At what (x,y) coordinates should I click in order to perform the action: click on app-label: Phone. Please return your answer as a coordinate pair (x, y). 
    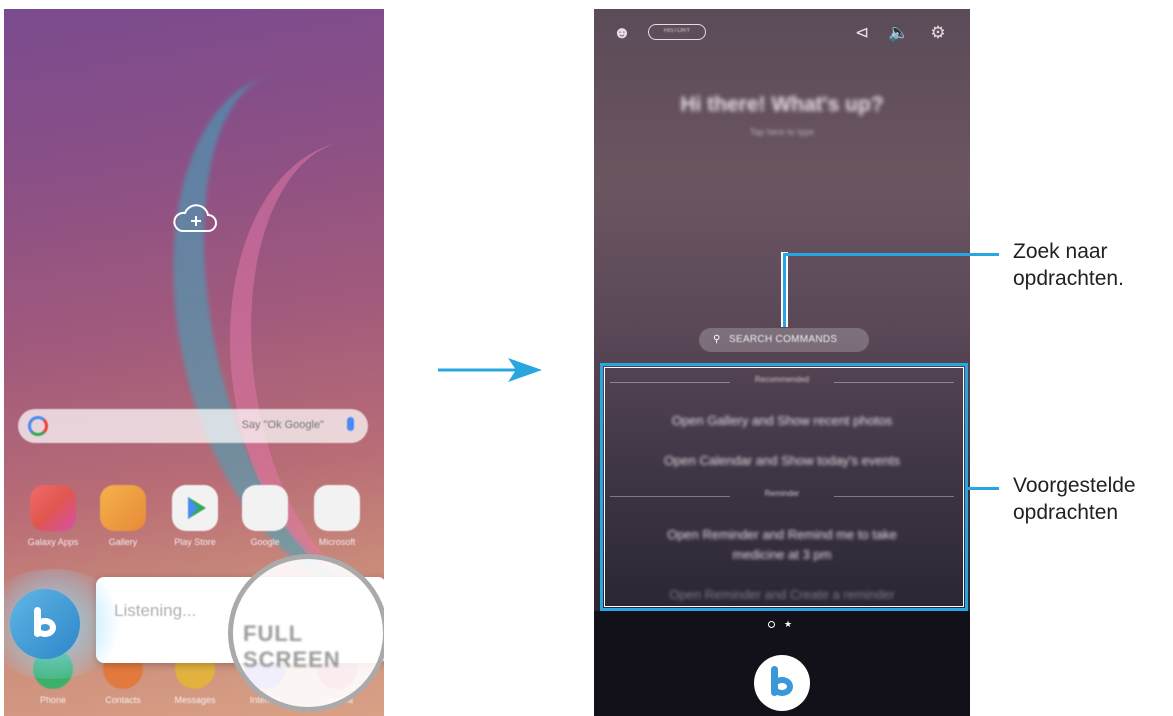
    Looking at the image, I should click on (53, 700).